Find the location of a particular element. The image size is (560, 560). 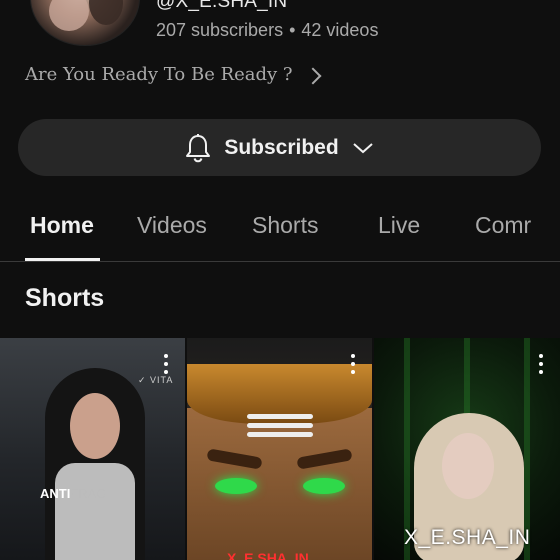

tab-shorts: Shorts is located at coordinates (285, 225).